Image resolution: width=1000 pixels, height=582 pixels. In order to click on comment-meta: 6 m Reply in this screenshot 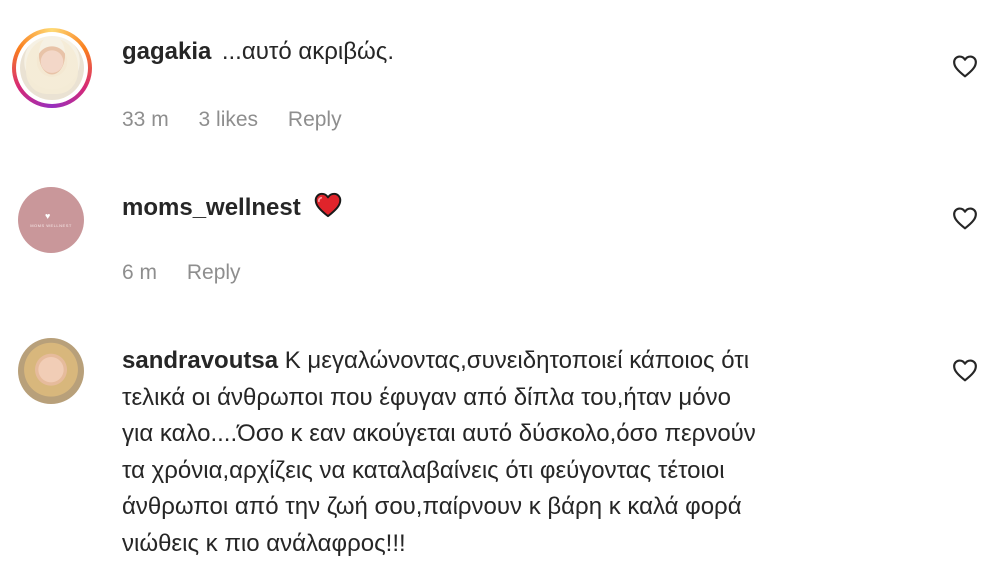, I will do `click(193, 273)`.